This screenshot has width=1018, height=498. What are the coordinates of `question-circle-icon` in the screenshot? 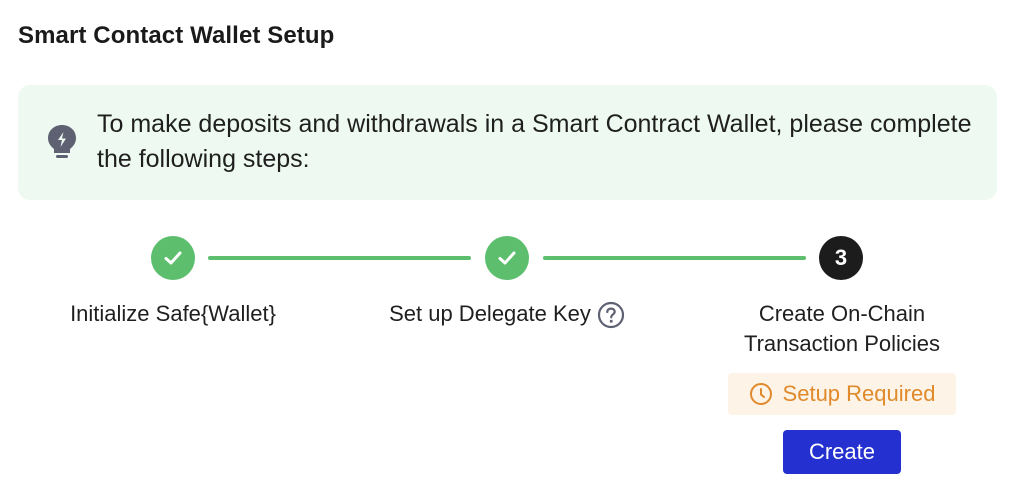 It's located at (611, 315).